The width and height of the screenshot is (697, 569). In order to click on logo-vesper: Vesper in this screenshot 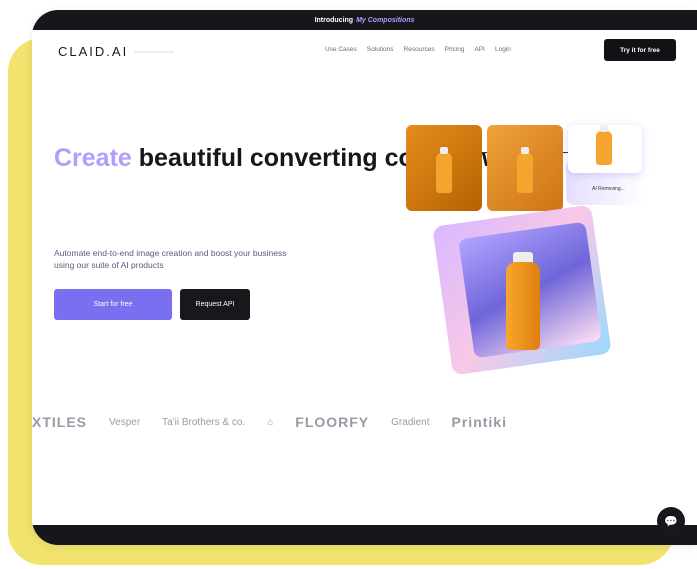, I will do `click(125, 422)`.